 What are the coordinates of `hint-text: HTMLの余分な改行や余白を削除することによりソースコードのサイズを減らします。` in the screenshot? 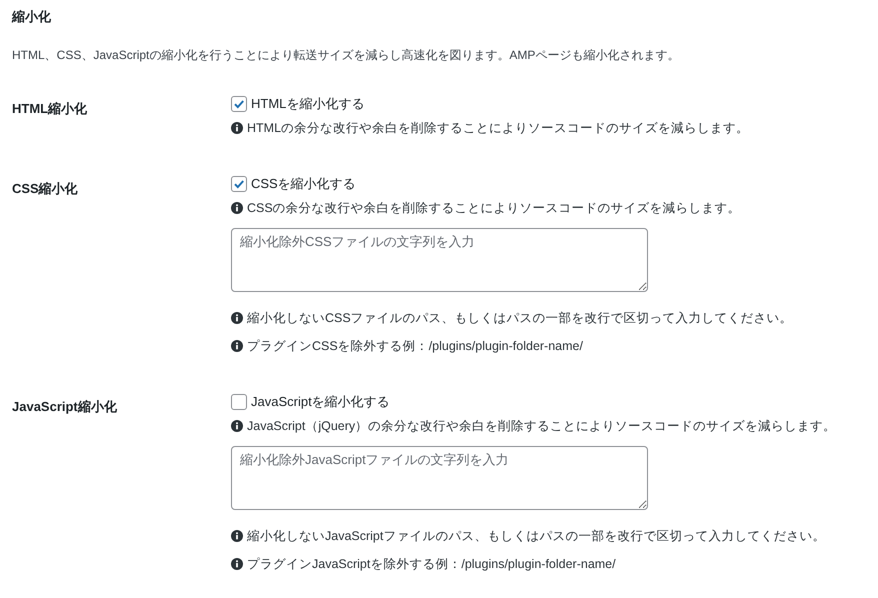 It's located at (498, 128).